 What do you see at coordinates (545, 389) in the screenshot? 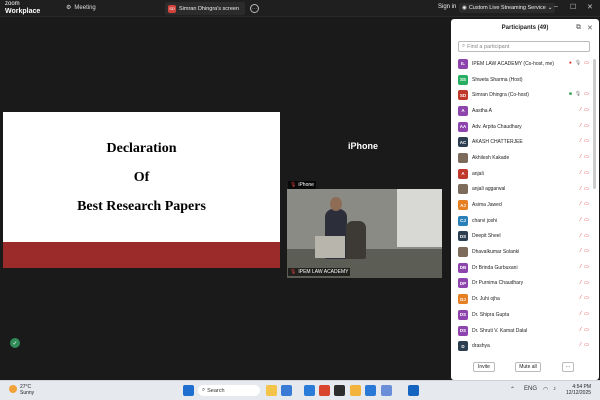
I see `wifi-icon: ◠` at bounding box center [545, 389].